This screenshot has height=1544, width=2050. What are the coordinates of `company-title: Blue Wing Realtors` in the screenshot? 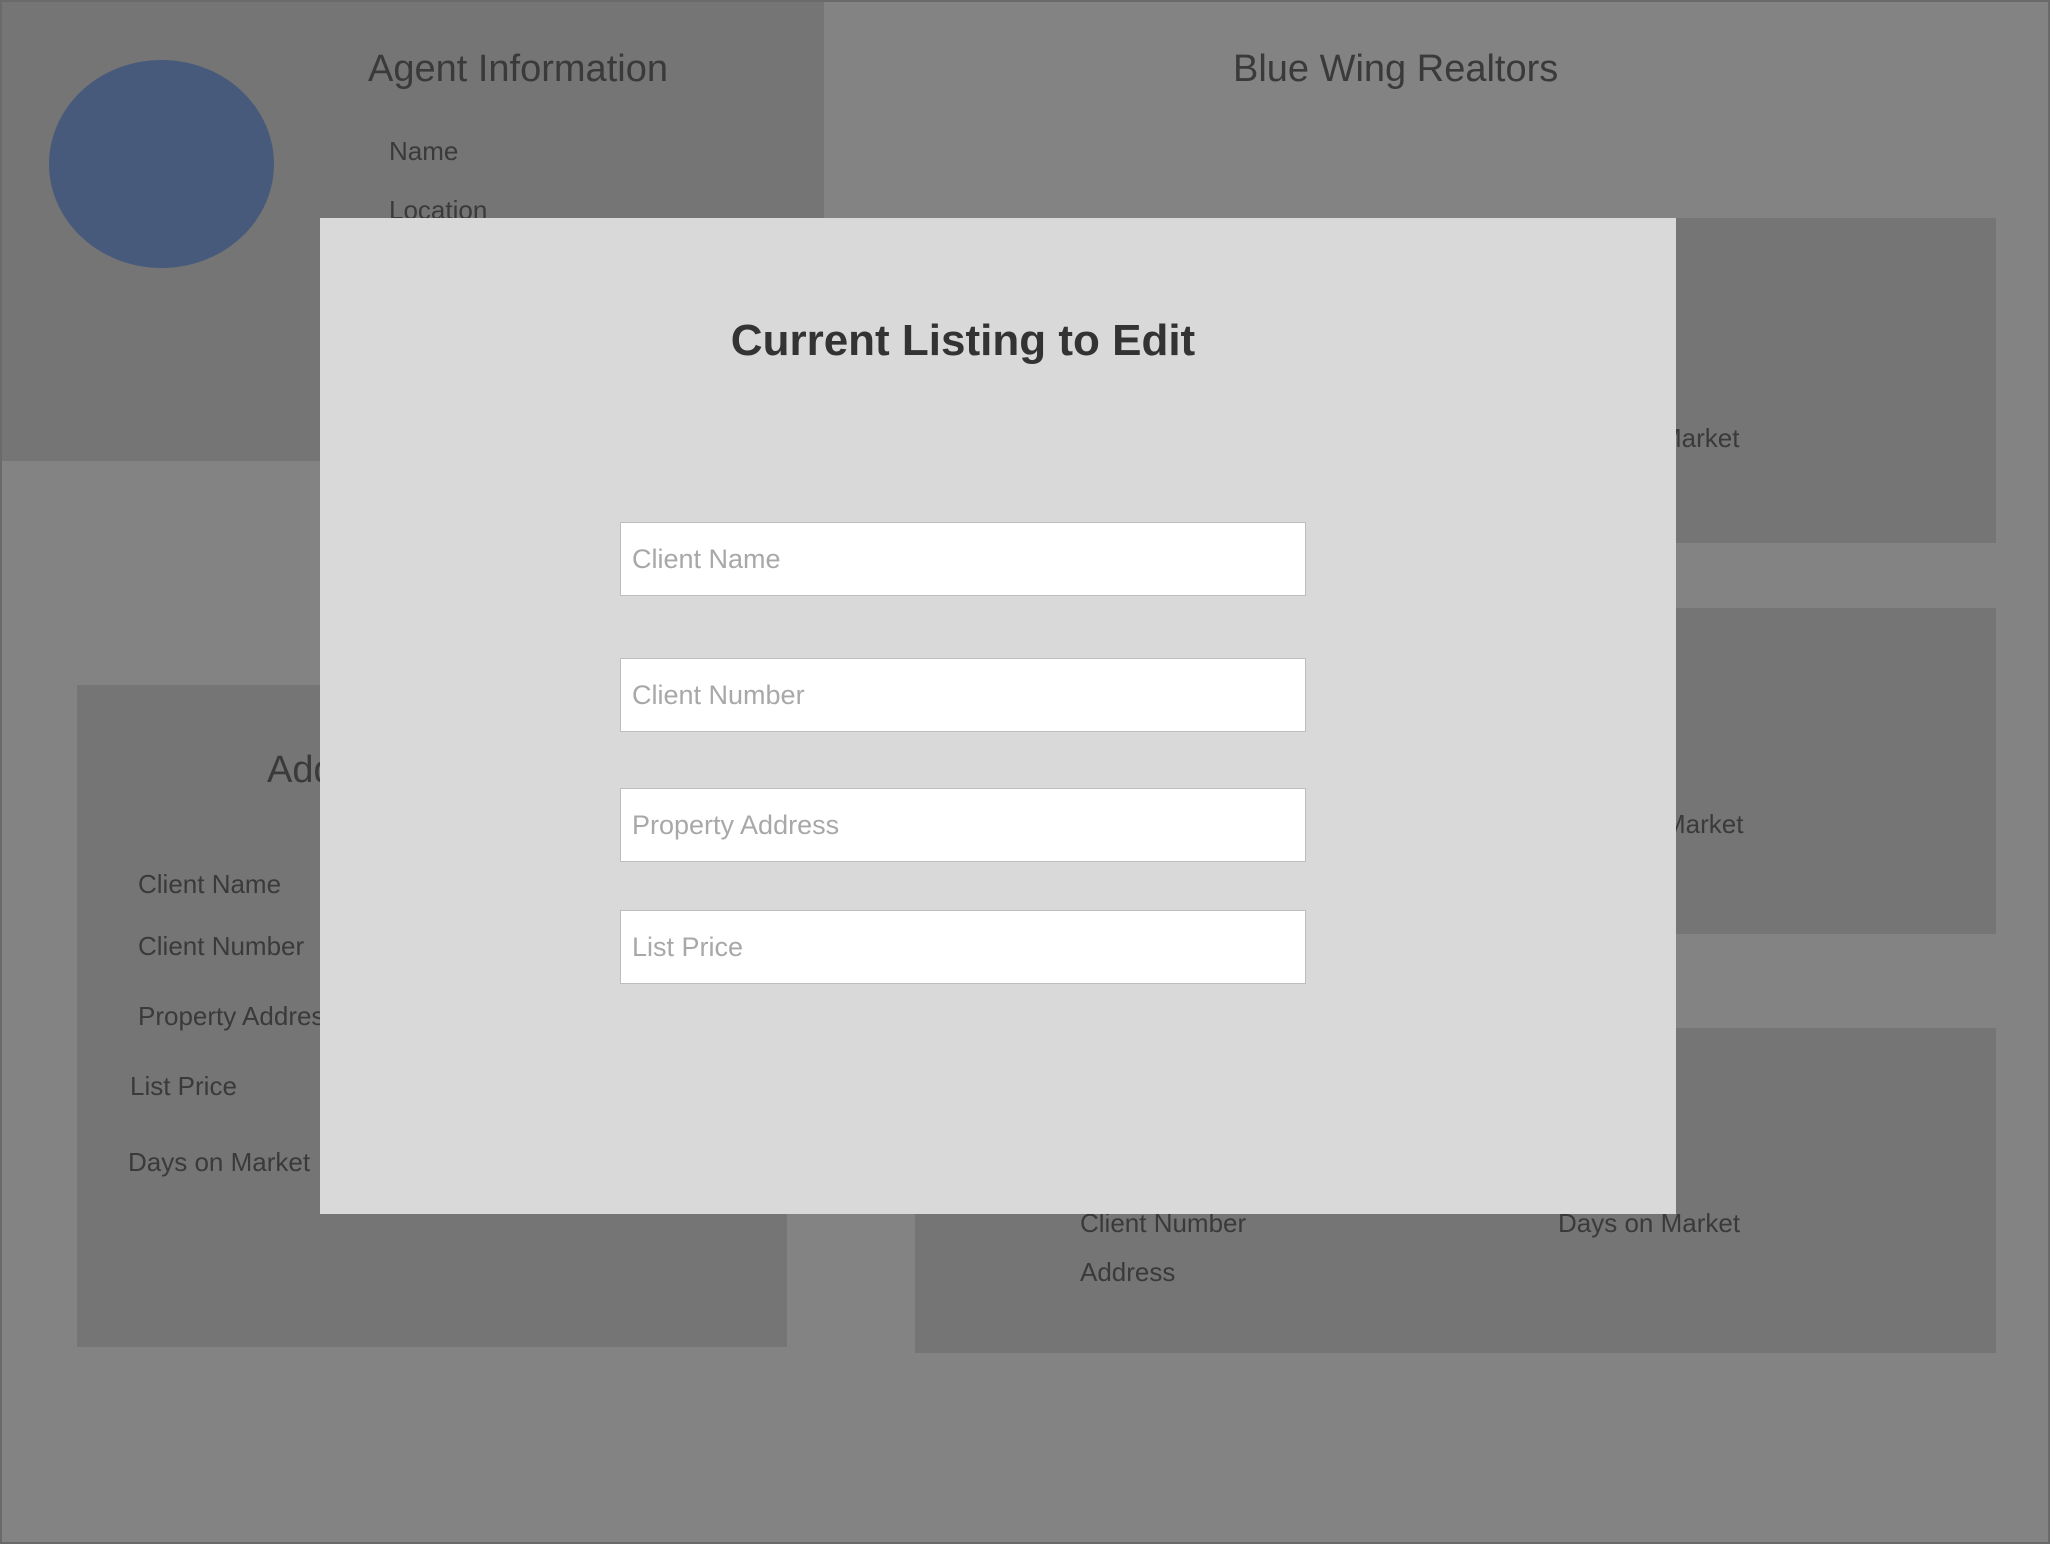 It's located at (1396, 69).